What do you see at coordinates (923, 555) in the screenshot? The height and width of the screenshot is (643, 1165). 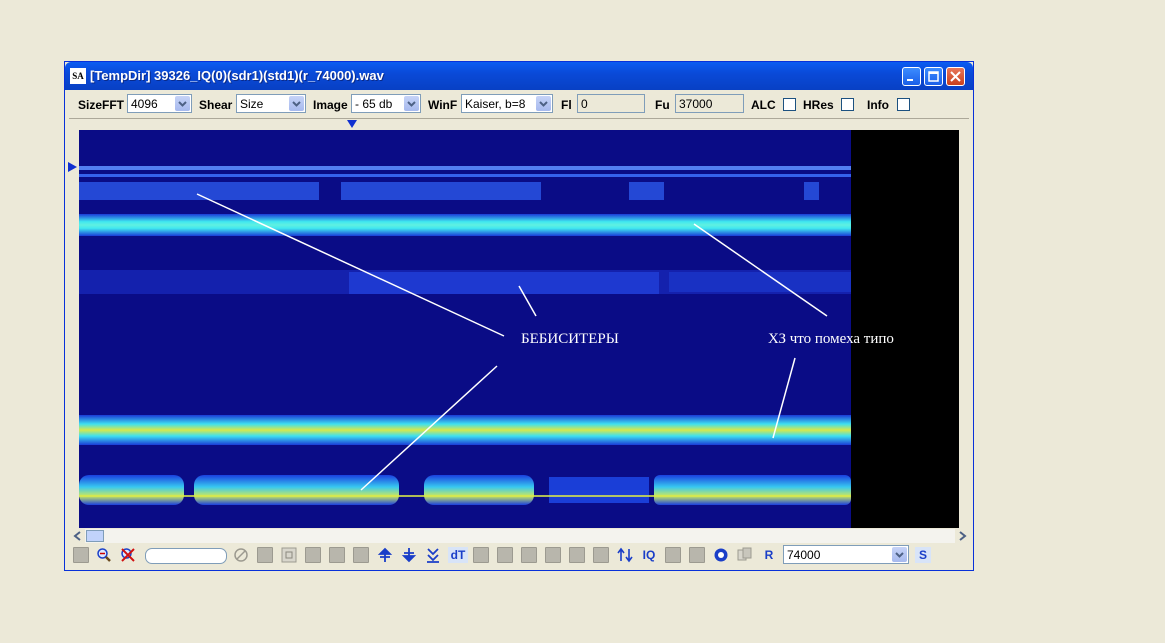 I see `s-button: S` at bounding box center [923, 555].